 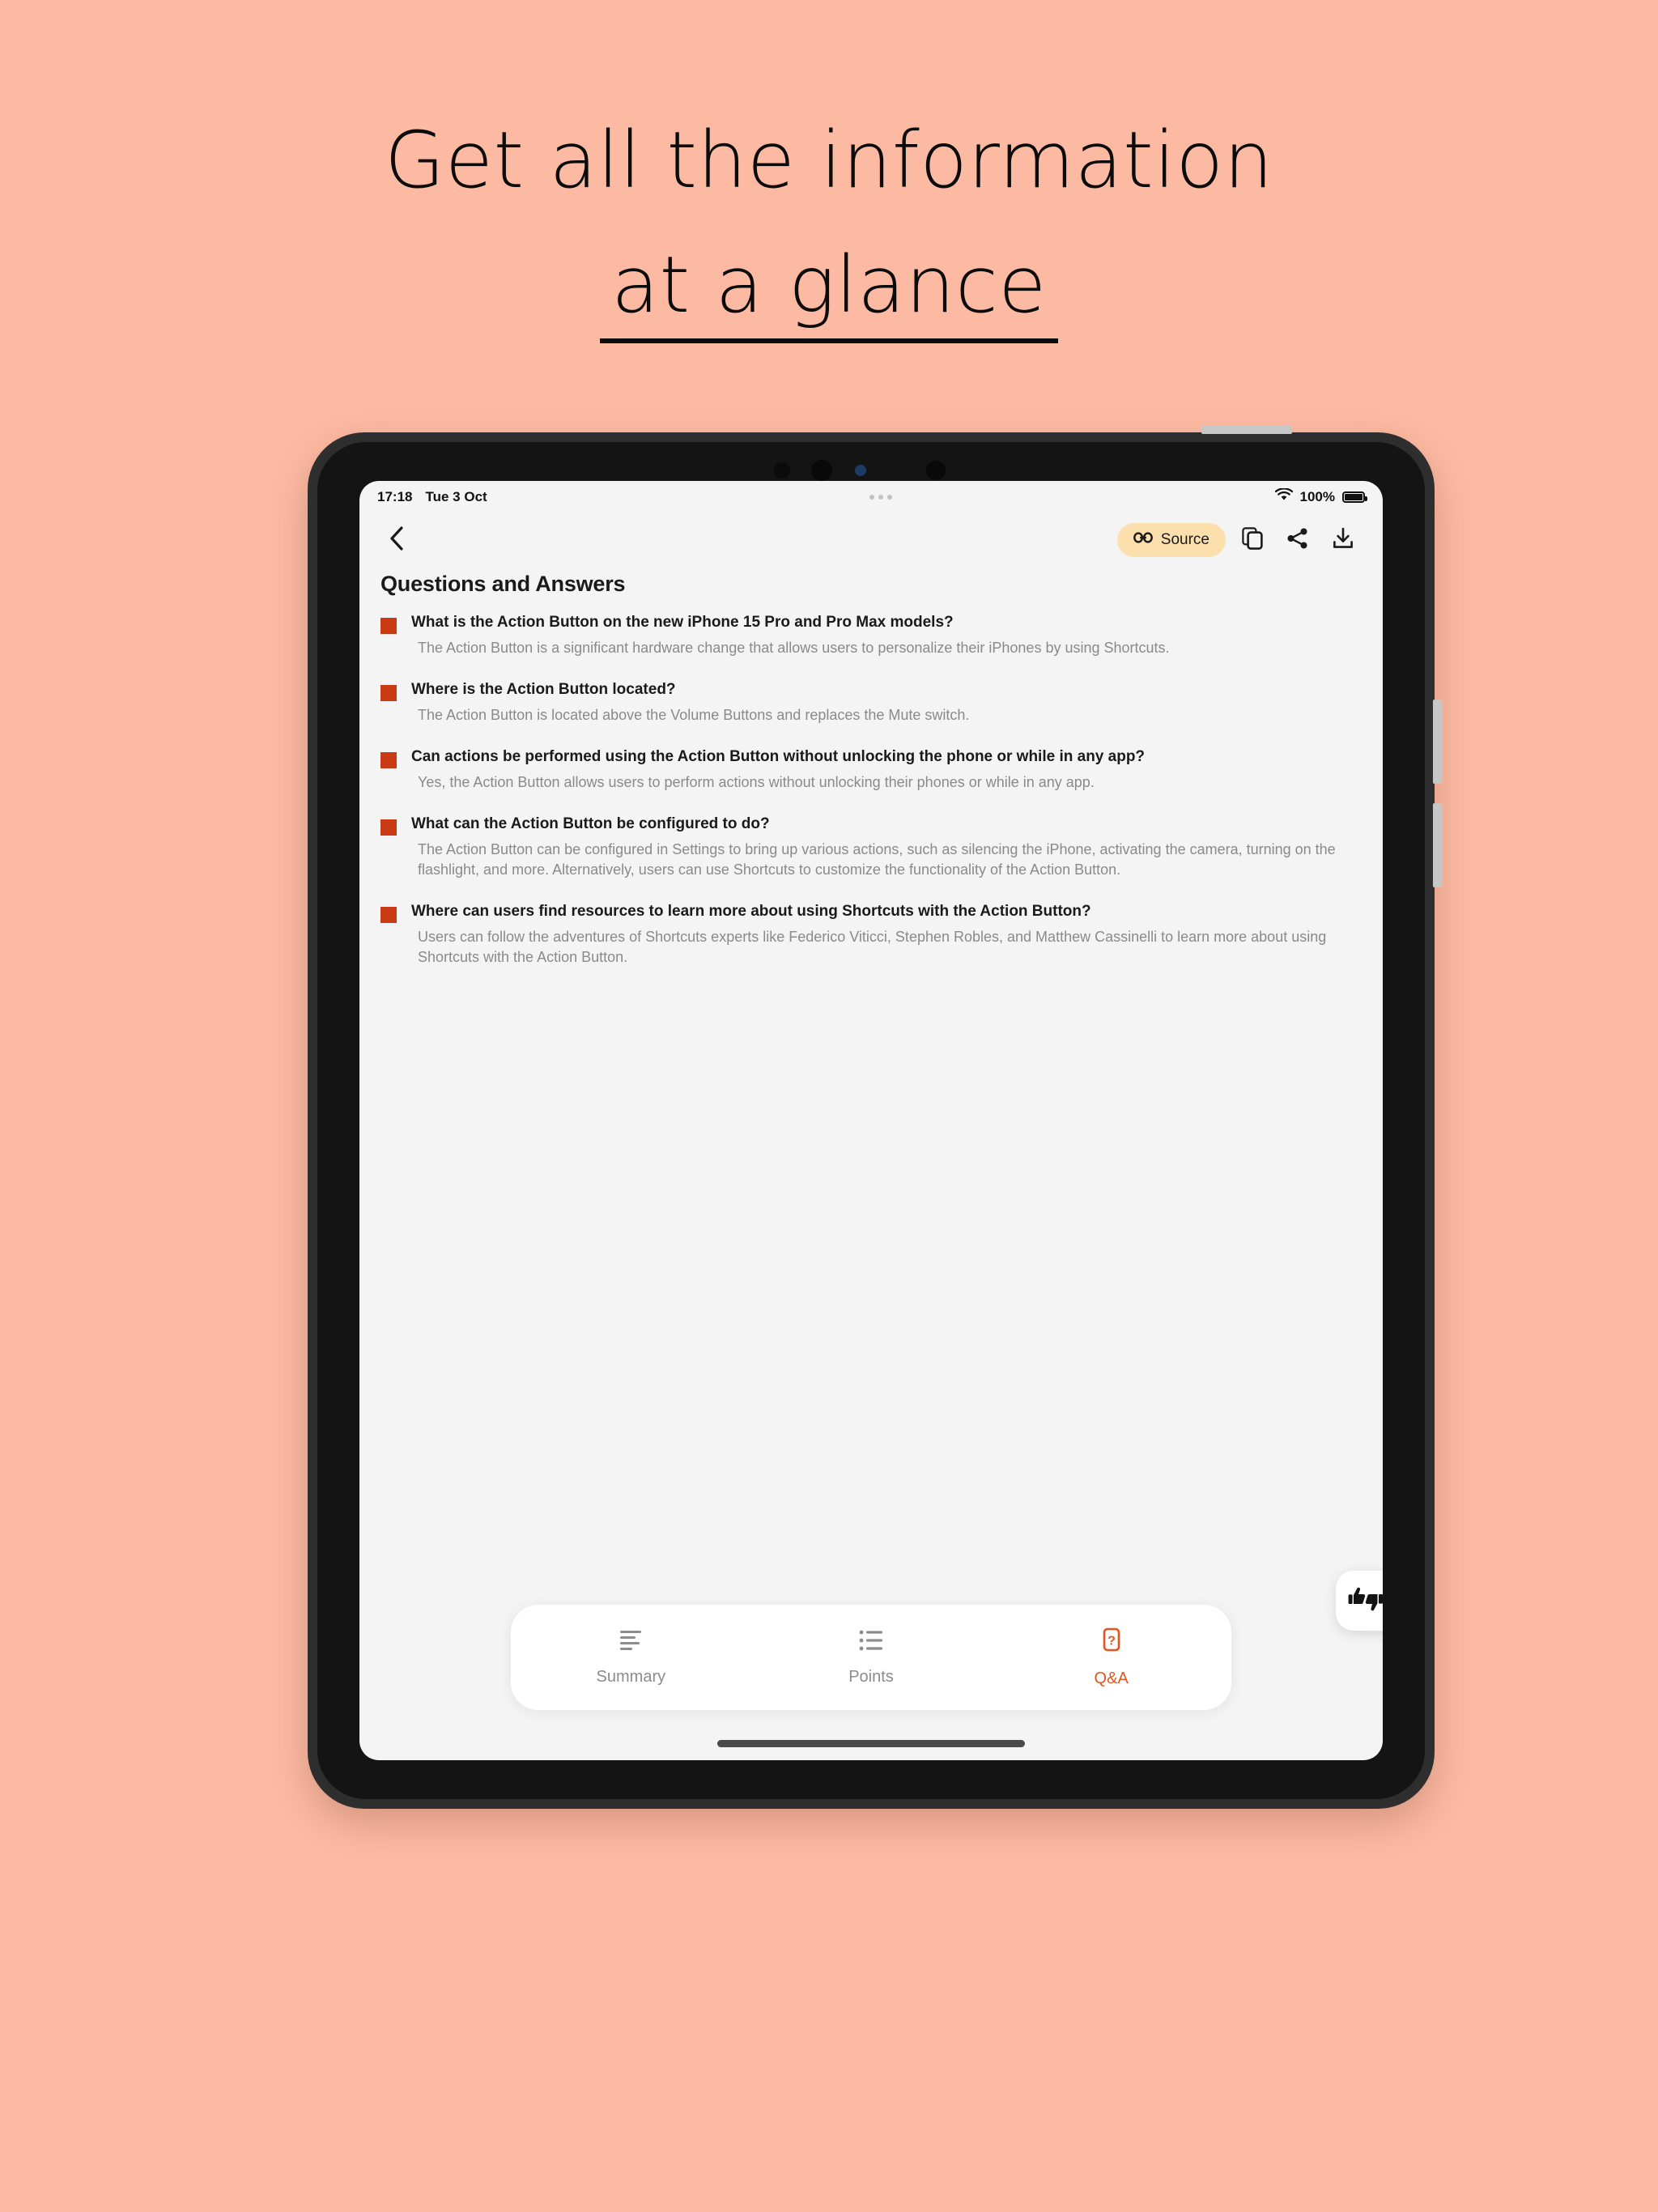 What do you see at coordinates (631, 1658) in the screenshot?
I see `tab-summary: Summary` at bounding box center [631, 1658].